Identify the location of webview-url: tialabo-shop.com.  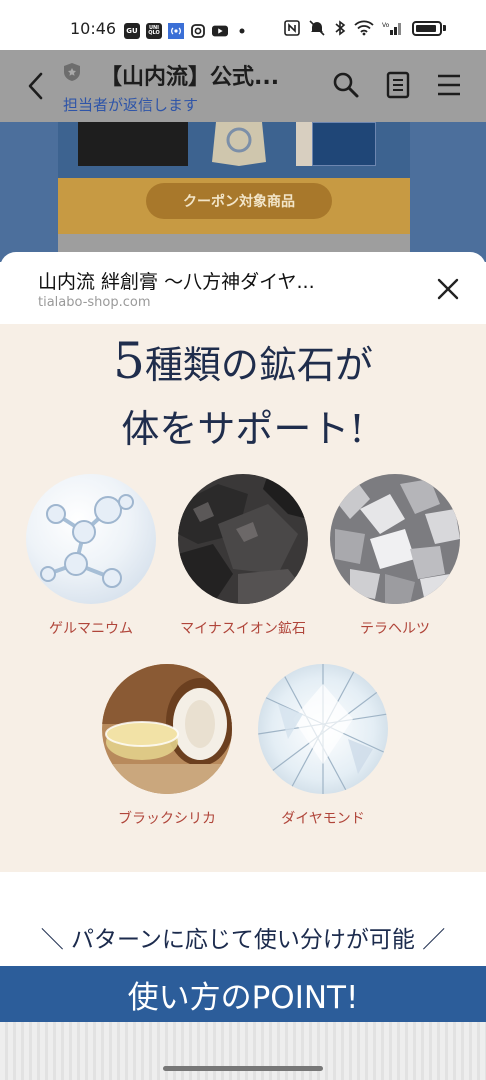
(94, 302).